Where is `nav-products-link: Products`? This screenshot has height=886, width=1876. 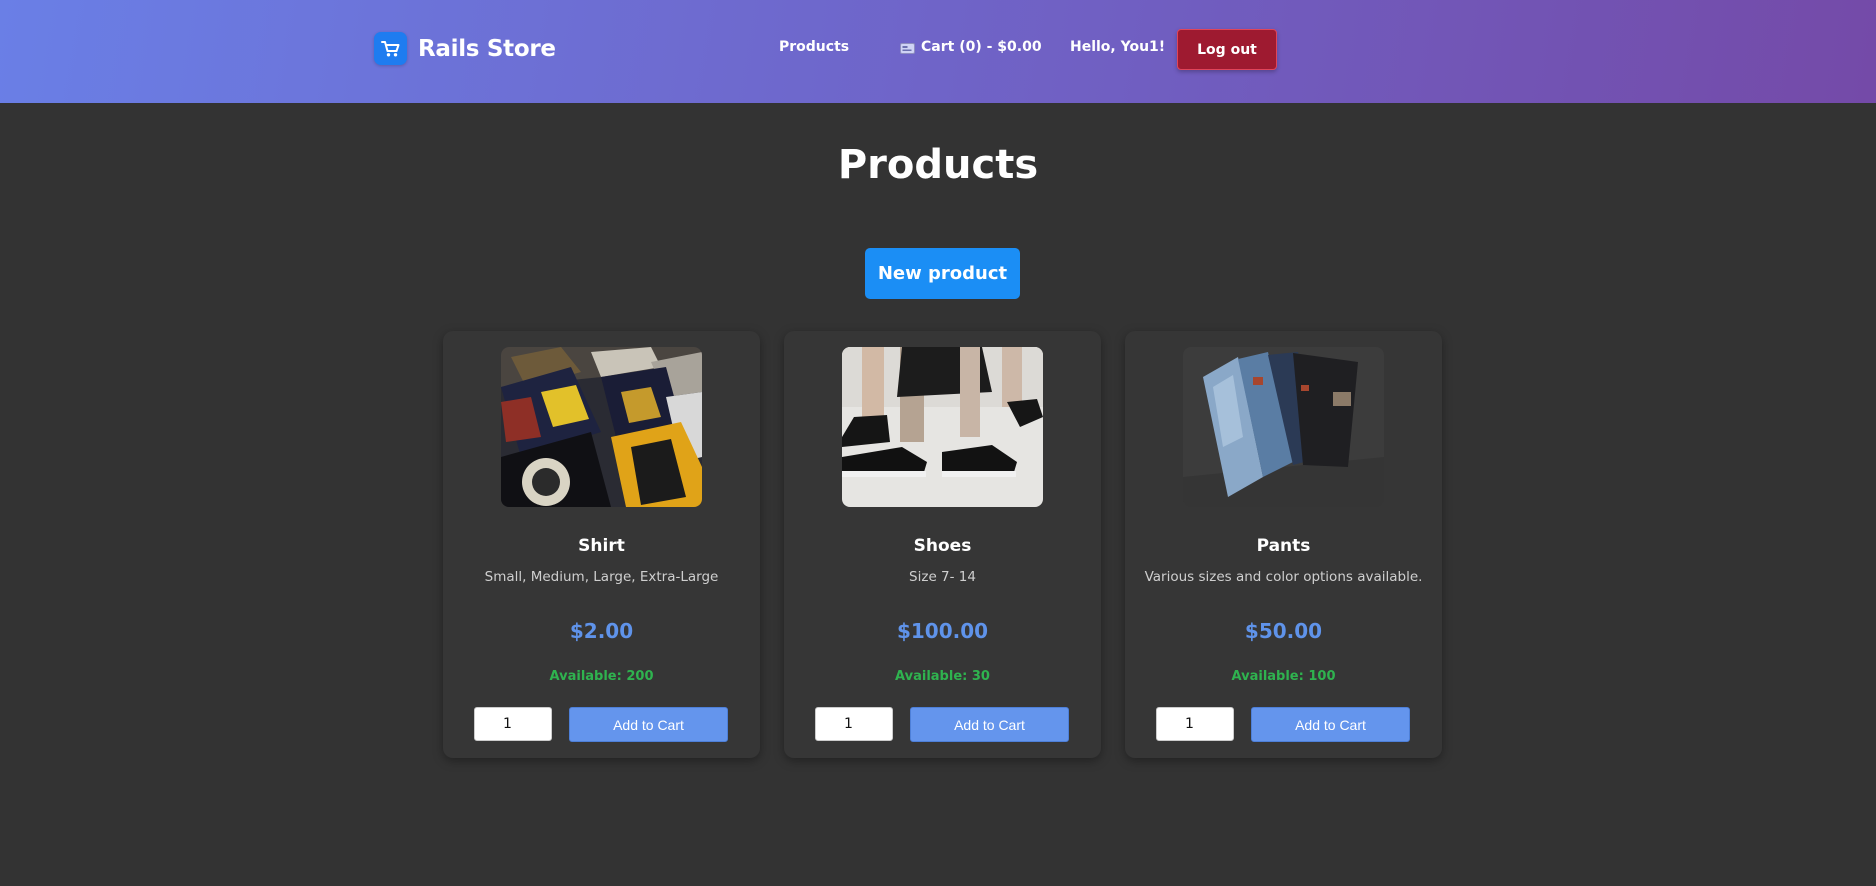
nav-products-link: Products is located at coordinates (814, 47).